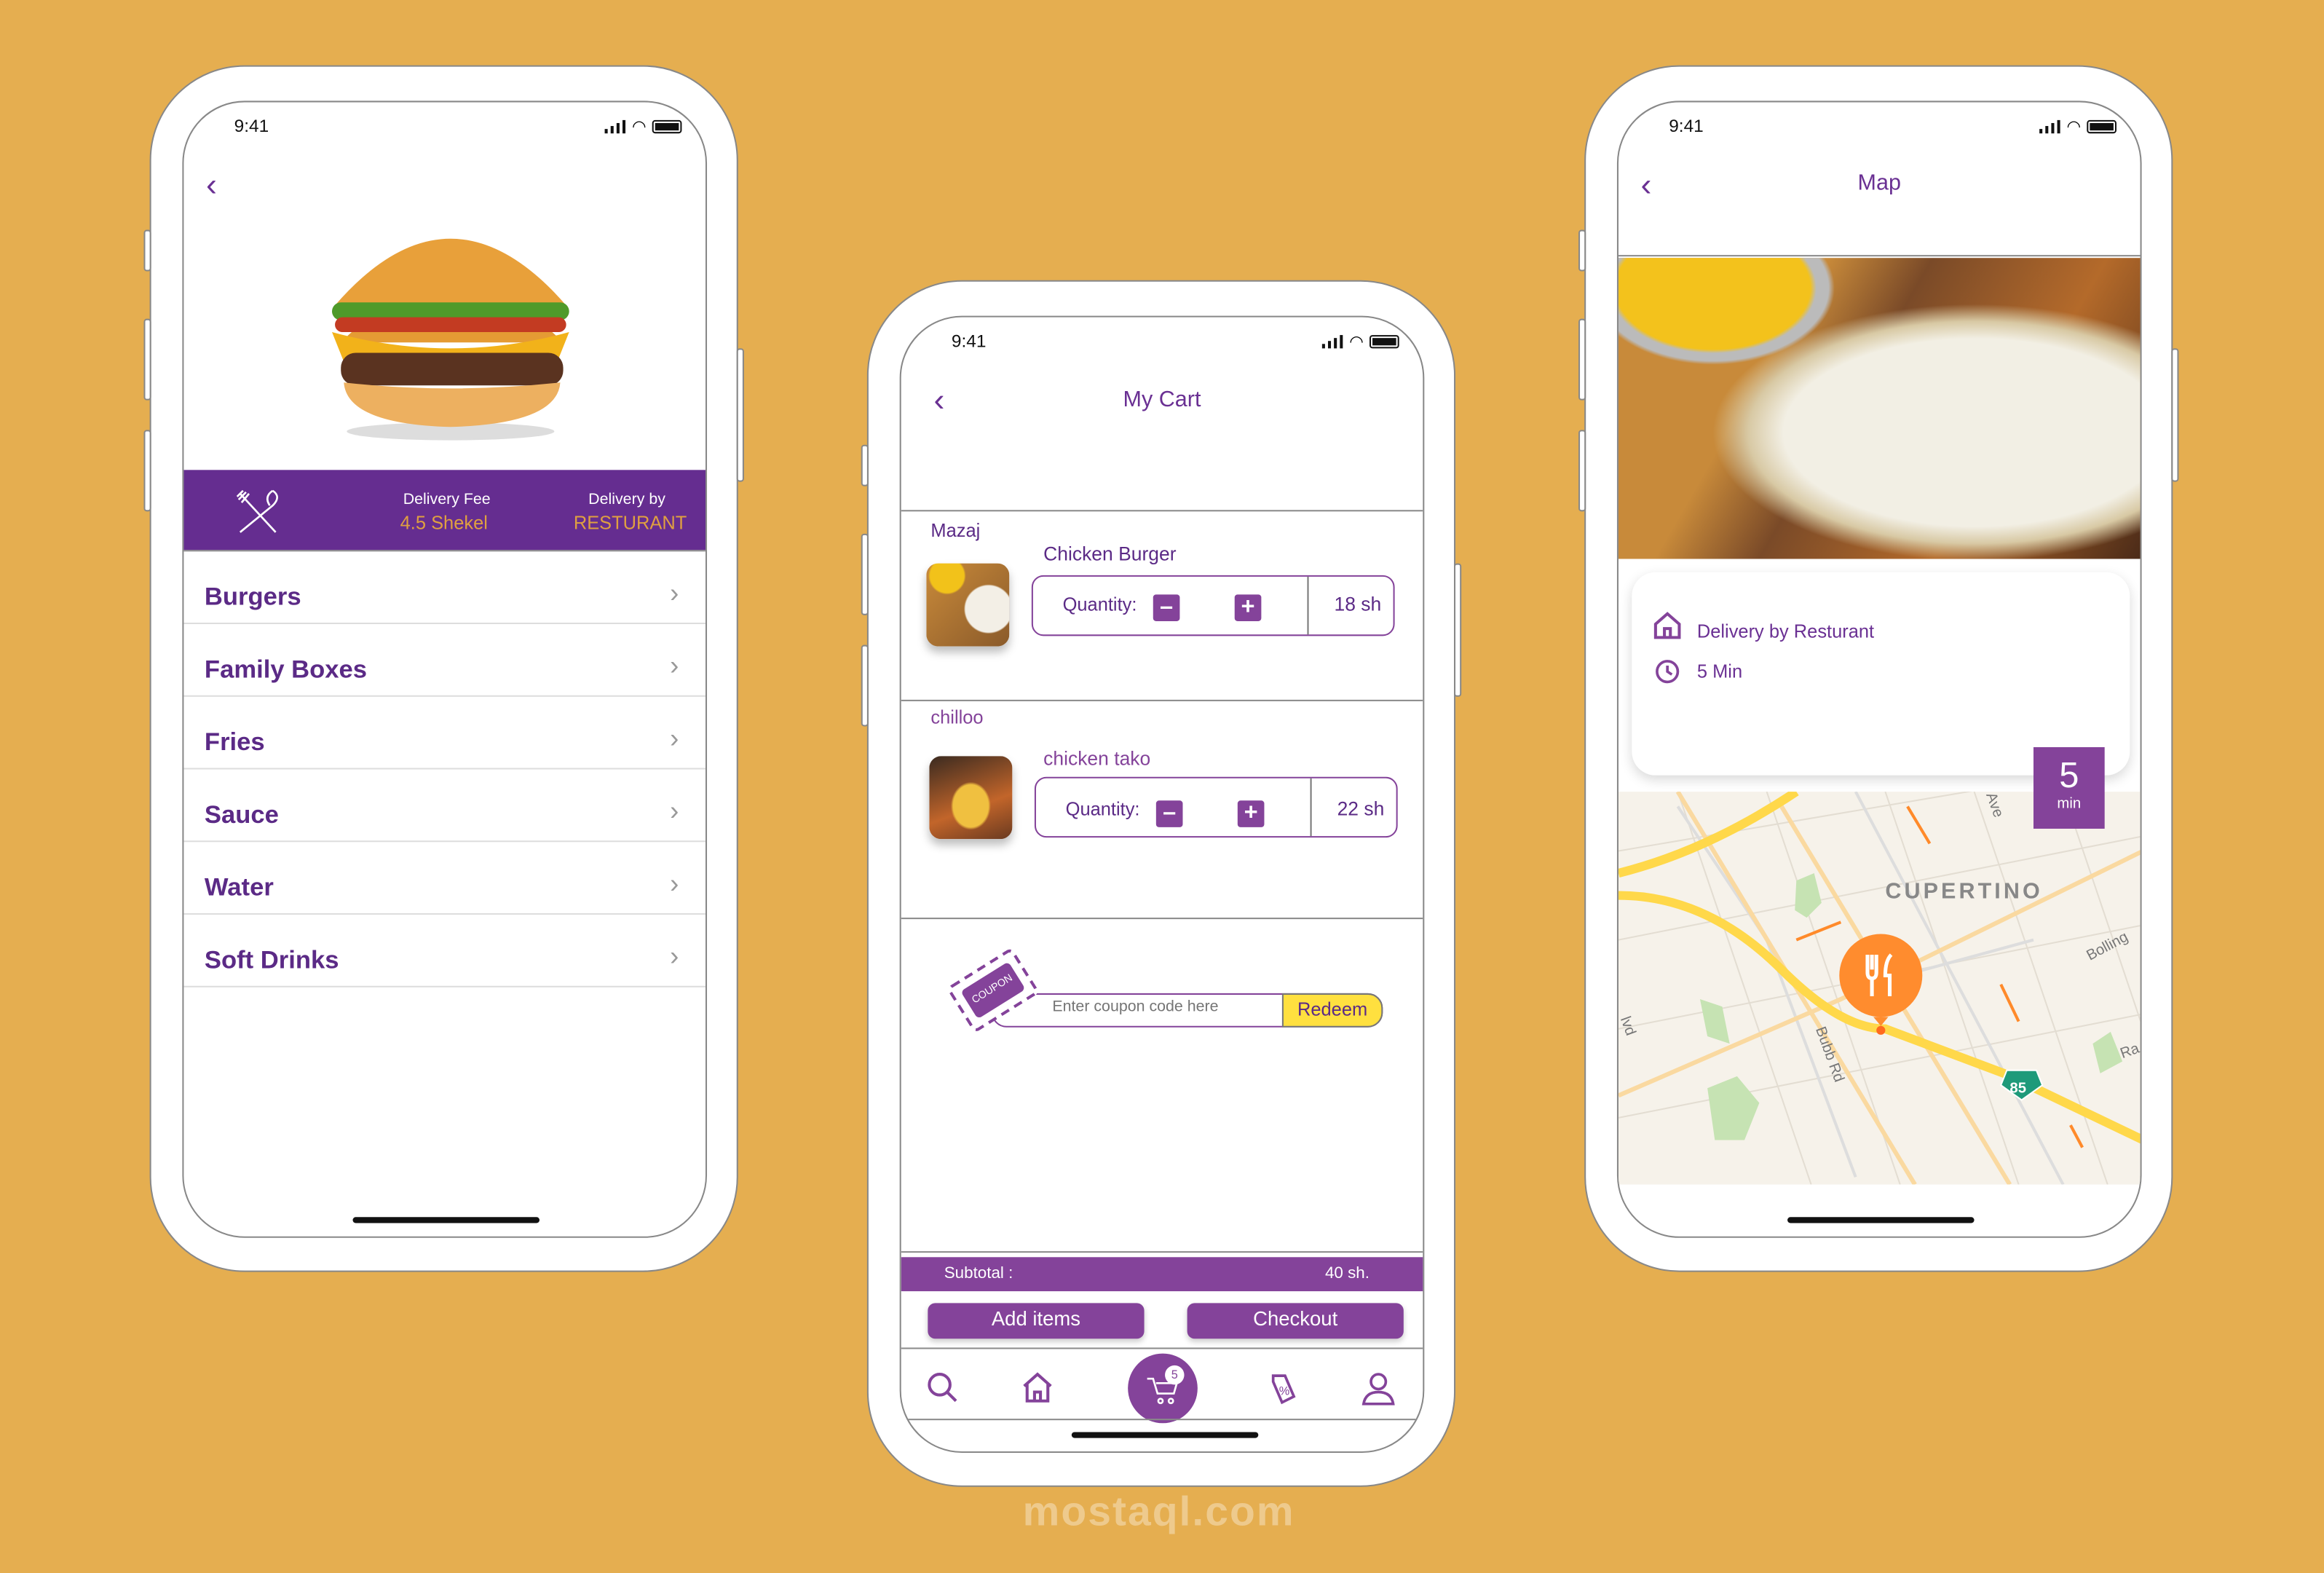  Describe the element at coordinates (1668, 672) in the screenshot. I see `clock-icon` at that location.